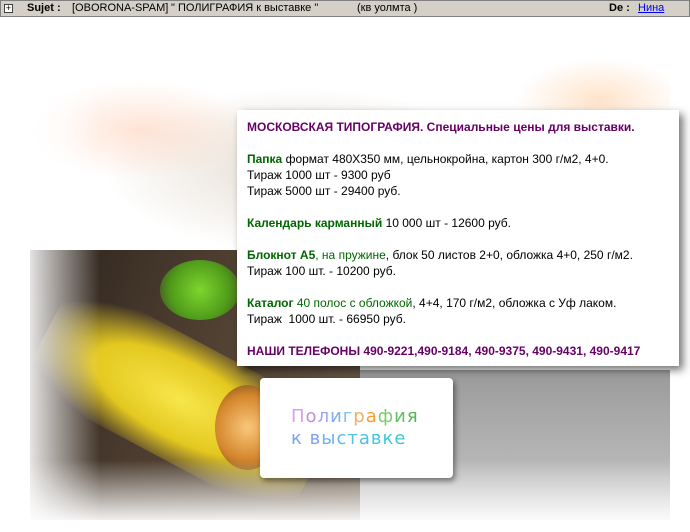 This screenshot has height=532, width=690. I want to click on logo-letter: П, so click(298, 416).